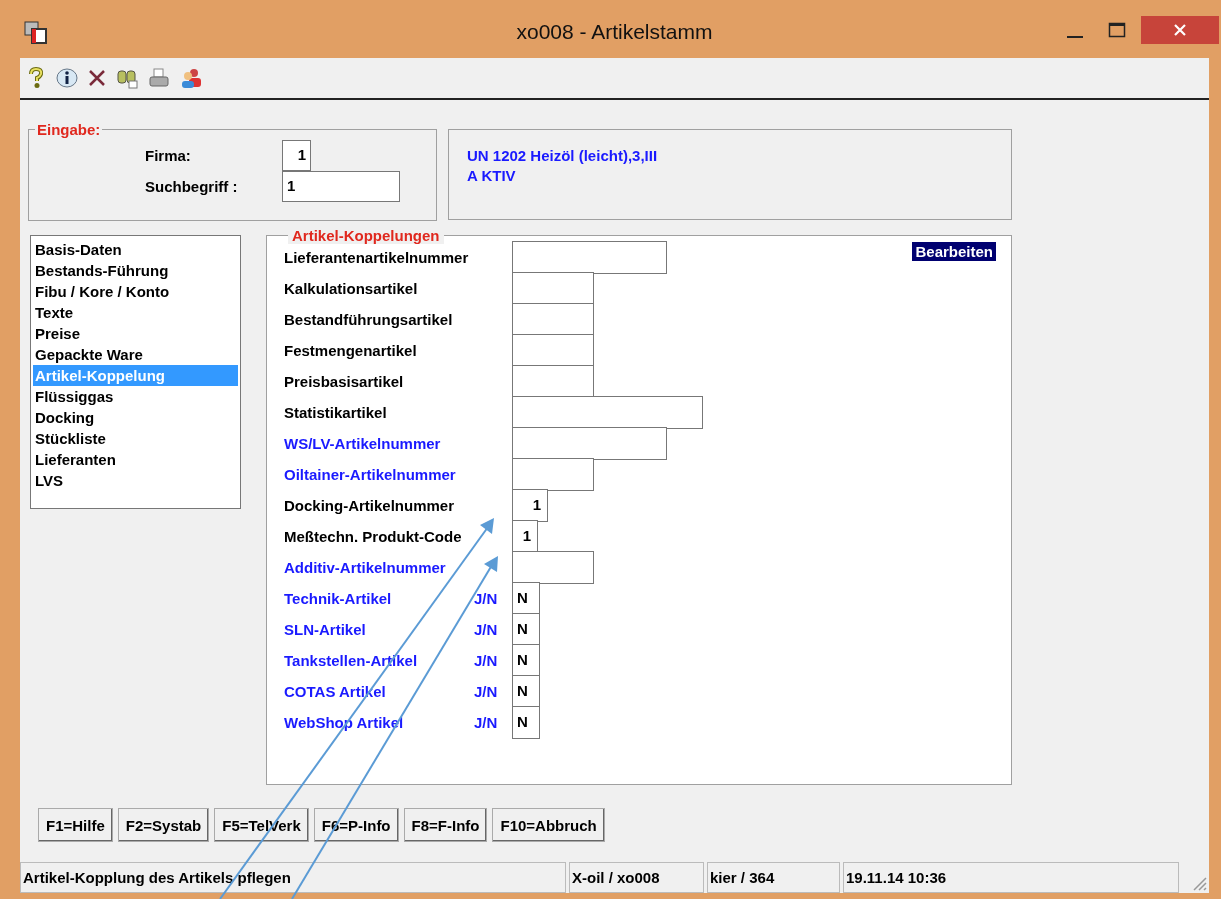 The height and width of the screenshot is (899, 1221). I want to click on info-text: UN 1202 Heizöl (leicht),3,III, so click(563, 156).